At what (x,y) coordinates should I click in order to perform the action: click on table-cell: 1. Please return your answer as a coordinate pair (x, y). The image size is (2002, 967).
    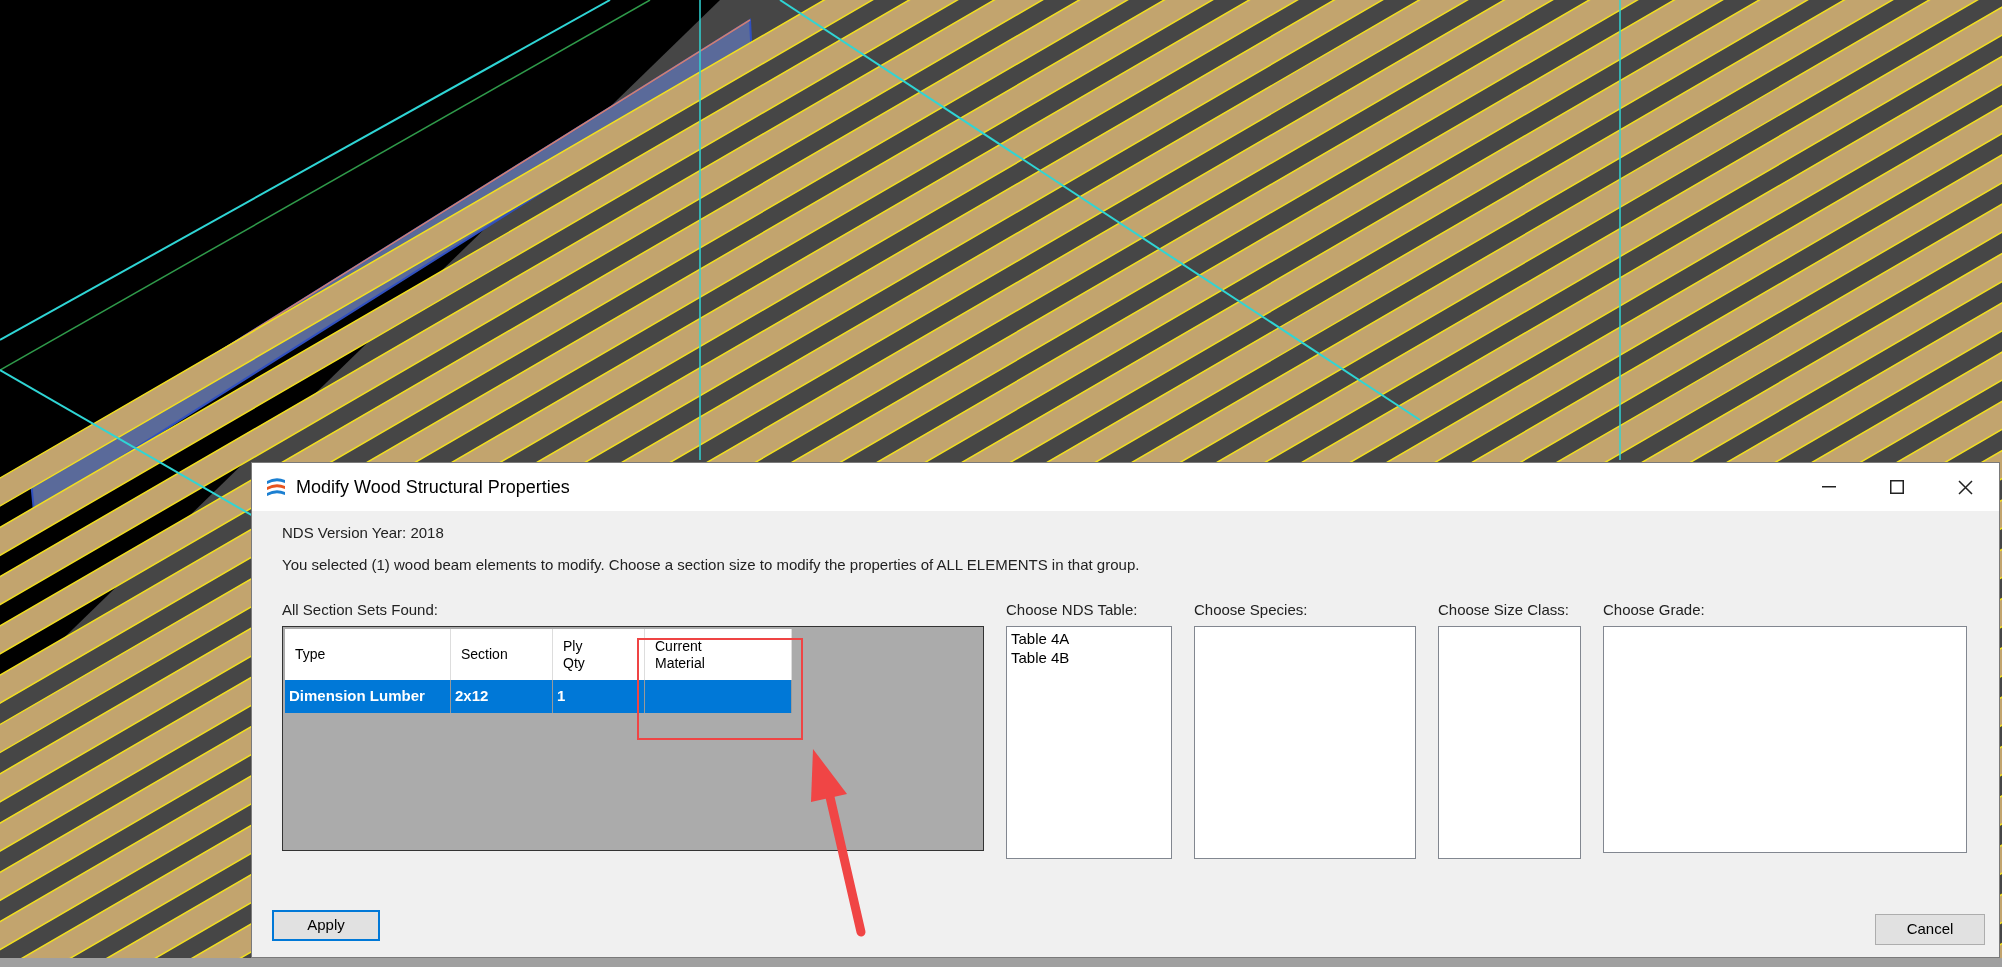
    Looking at the image, I should click on (599, 696).